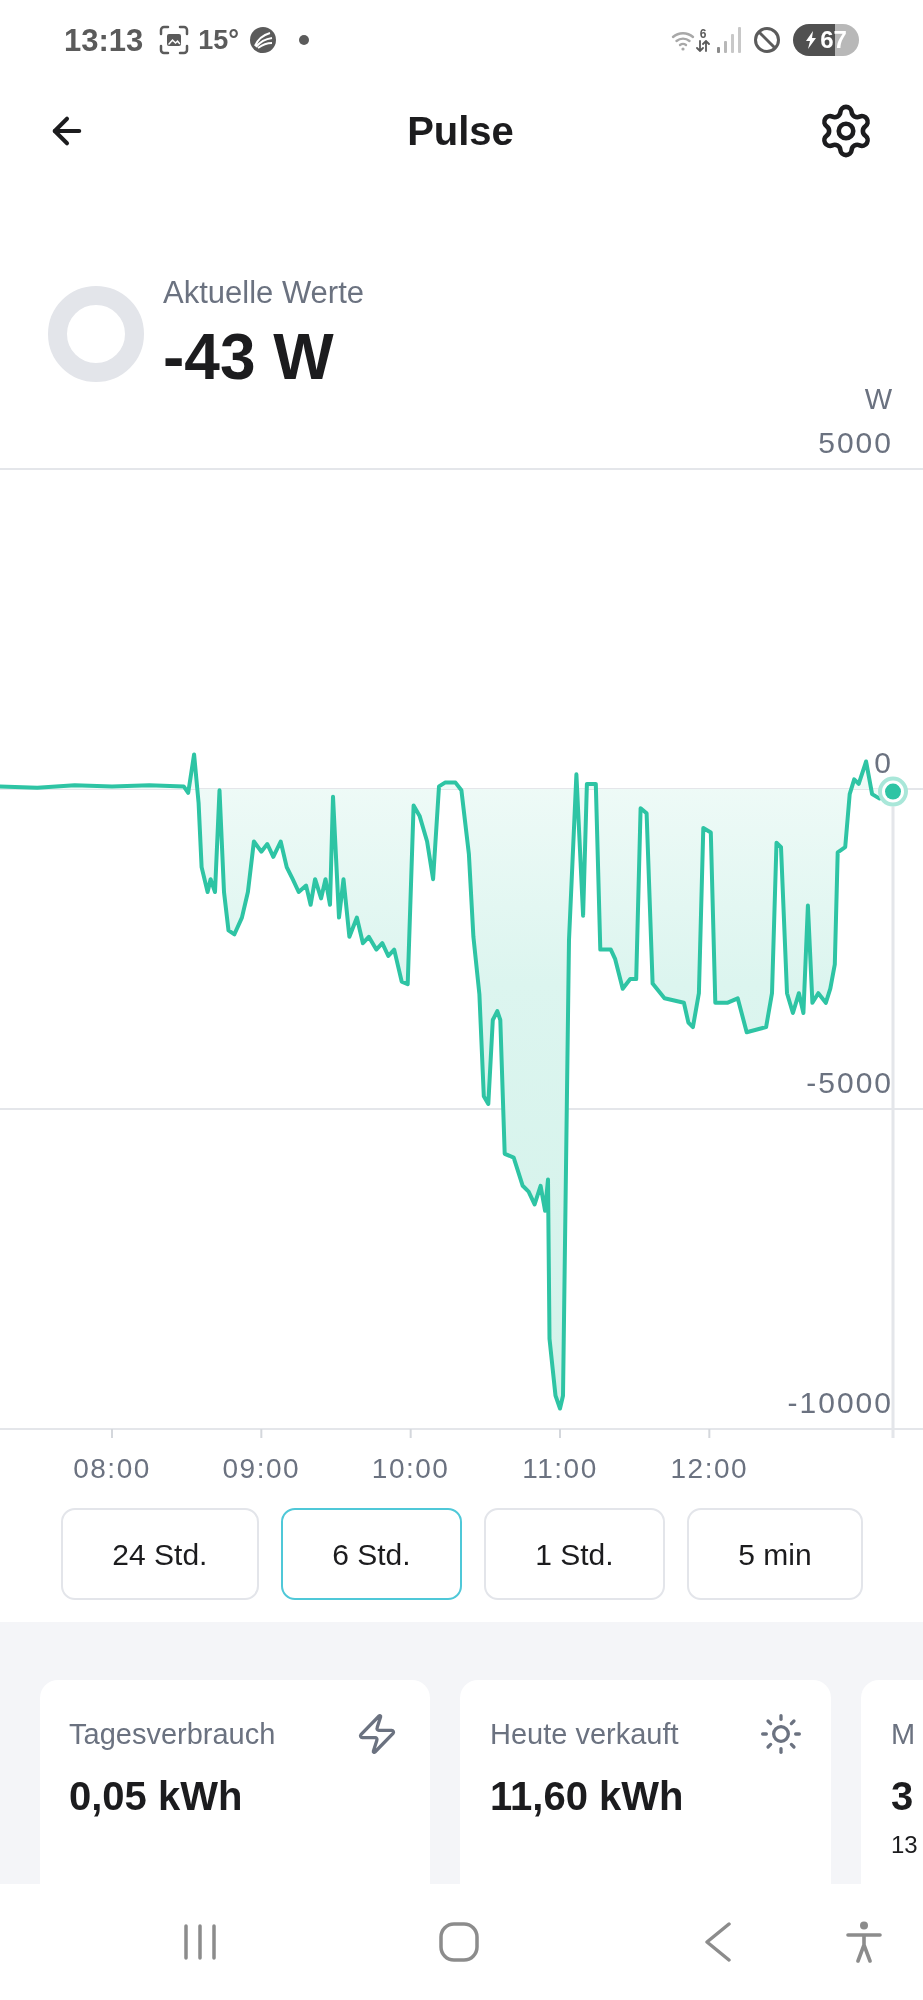 This screenshot has width=923, height=2000. I want to click on screenshot-icon, so click(174, 40).